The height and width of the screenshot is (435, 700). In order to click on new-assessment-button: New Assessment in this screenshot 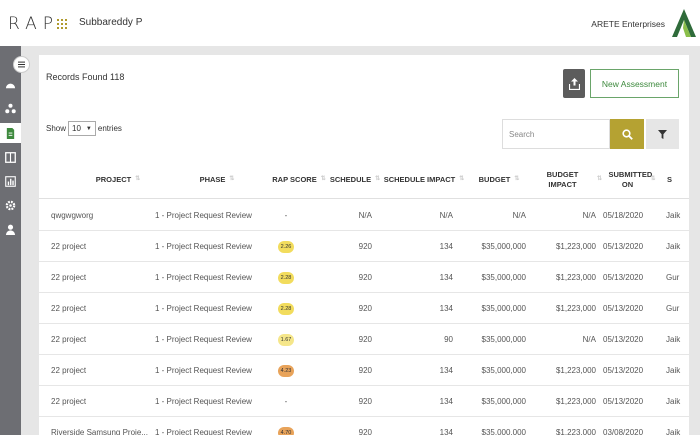, I will do `click(634, 83)`.